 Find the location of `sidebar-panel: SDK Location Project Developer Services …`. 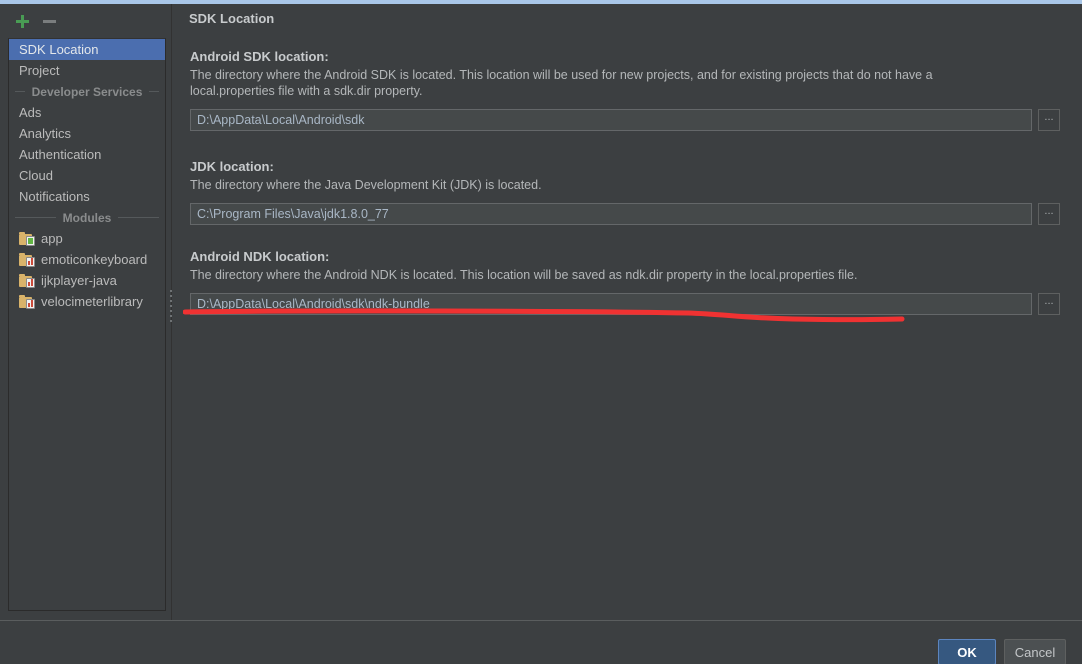

sidebar-panel: SDK Location Project Developer Services … is located at coordinates (83, 312).